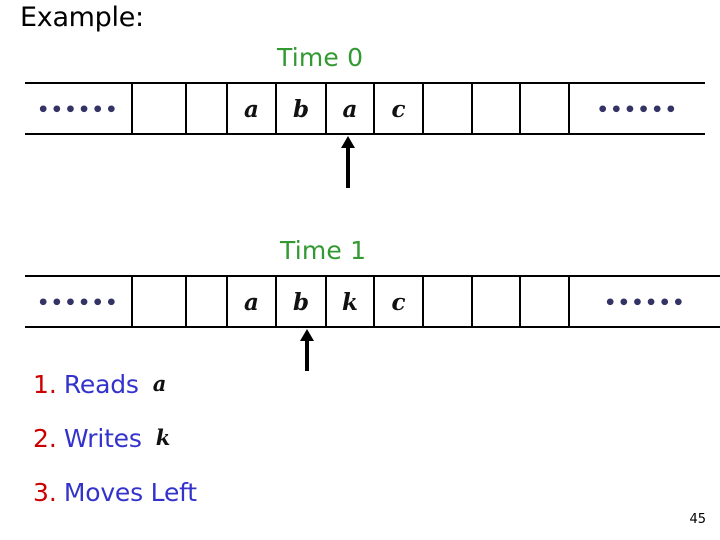 This screenshot has height=540, width=720. What do you see at coordinates (320, 57) in the screenshot?
I see `time-0-label: Time 0` at bounding box center [320, 57].